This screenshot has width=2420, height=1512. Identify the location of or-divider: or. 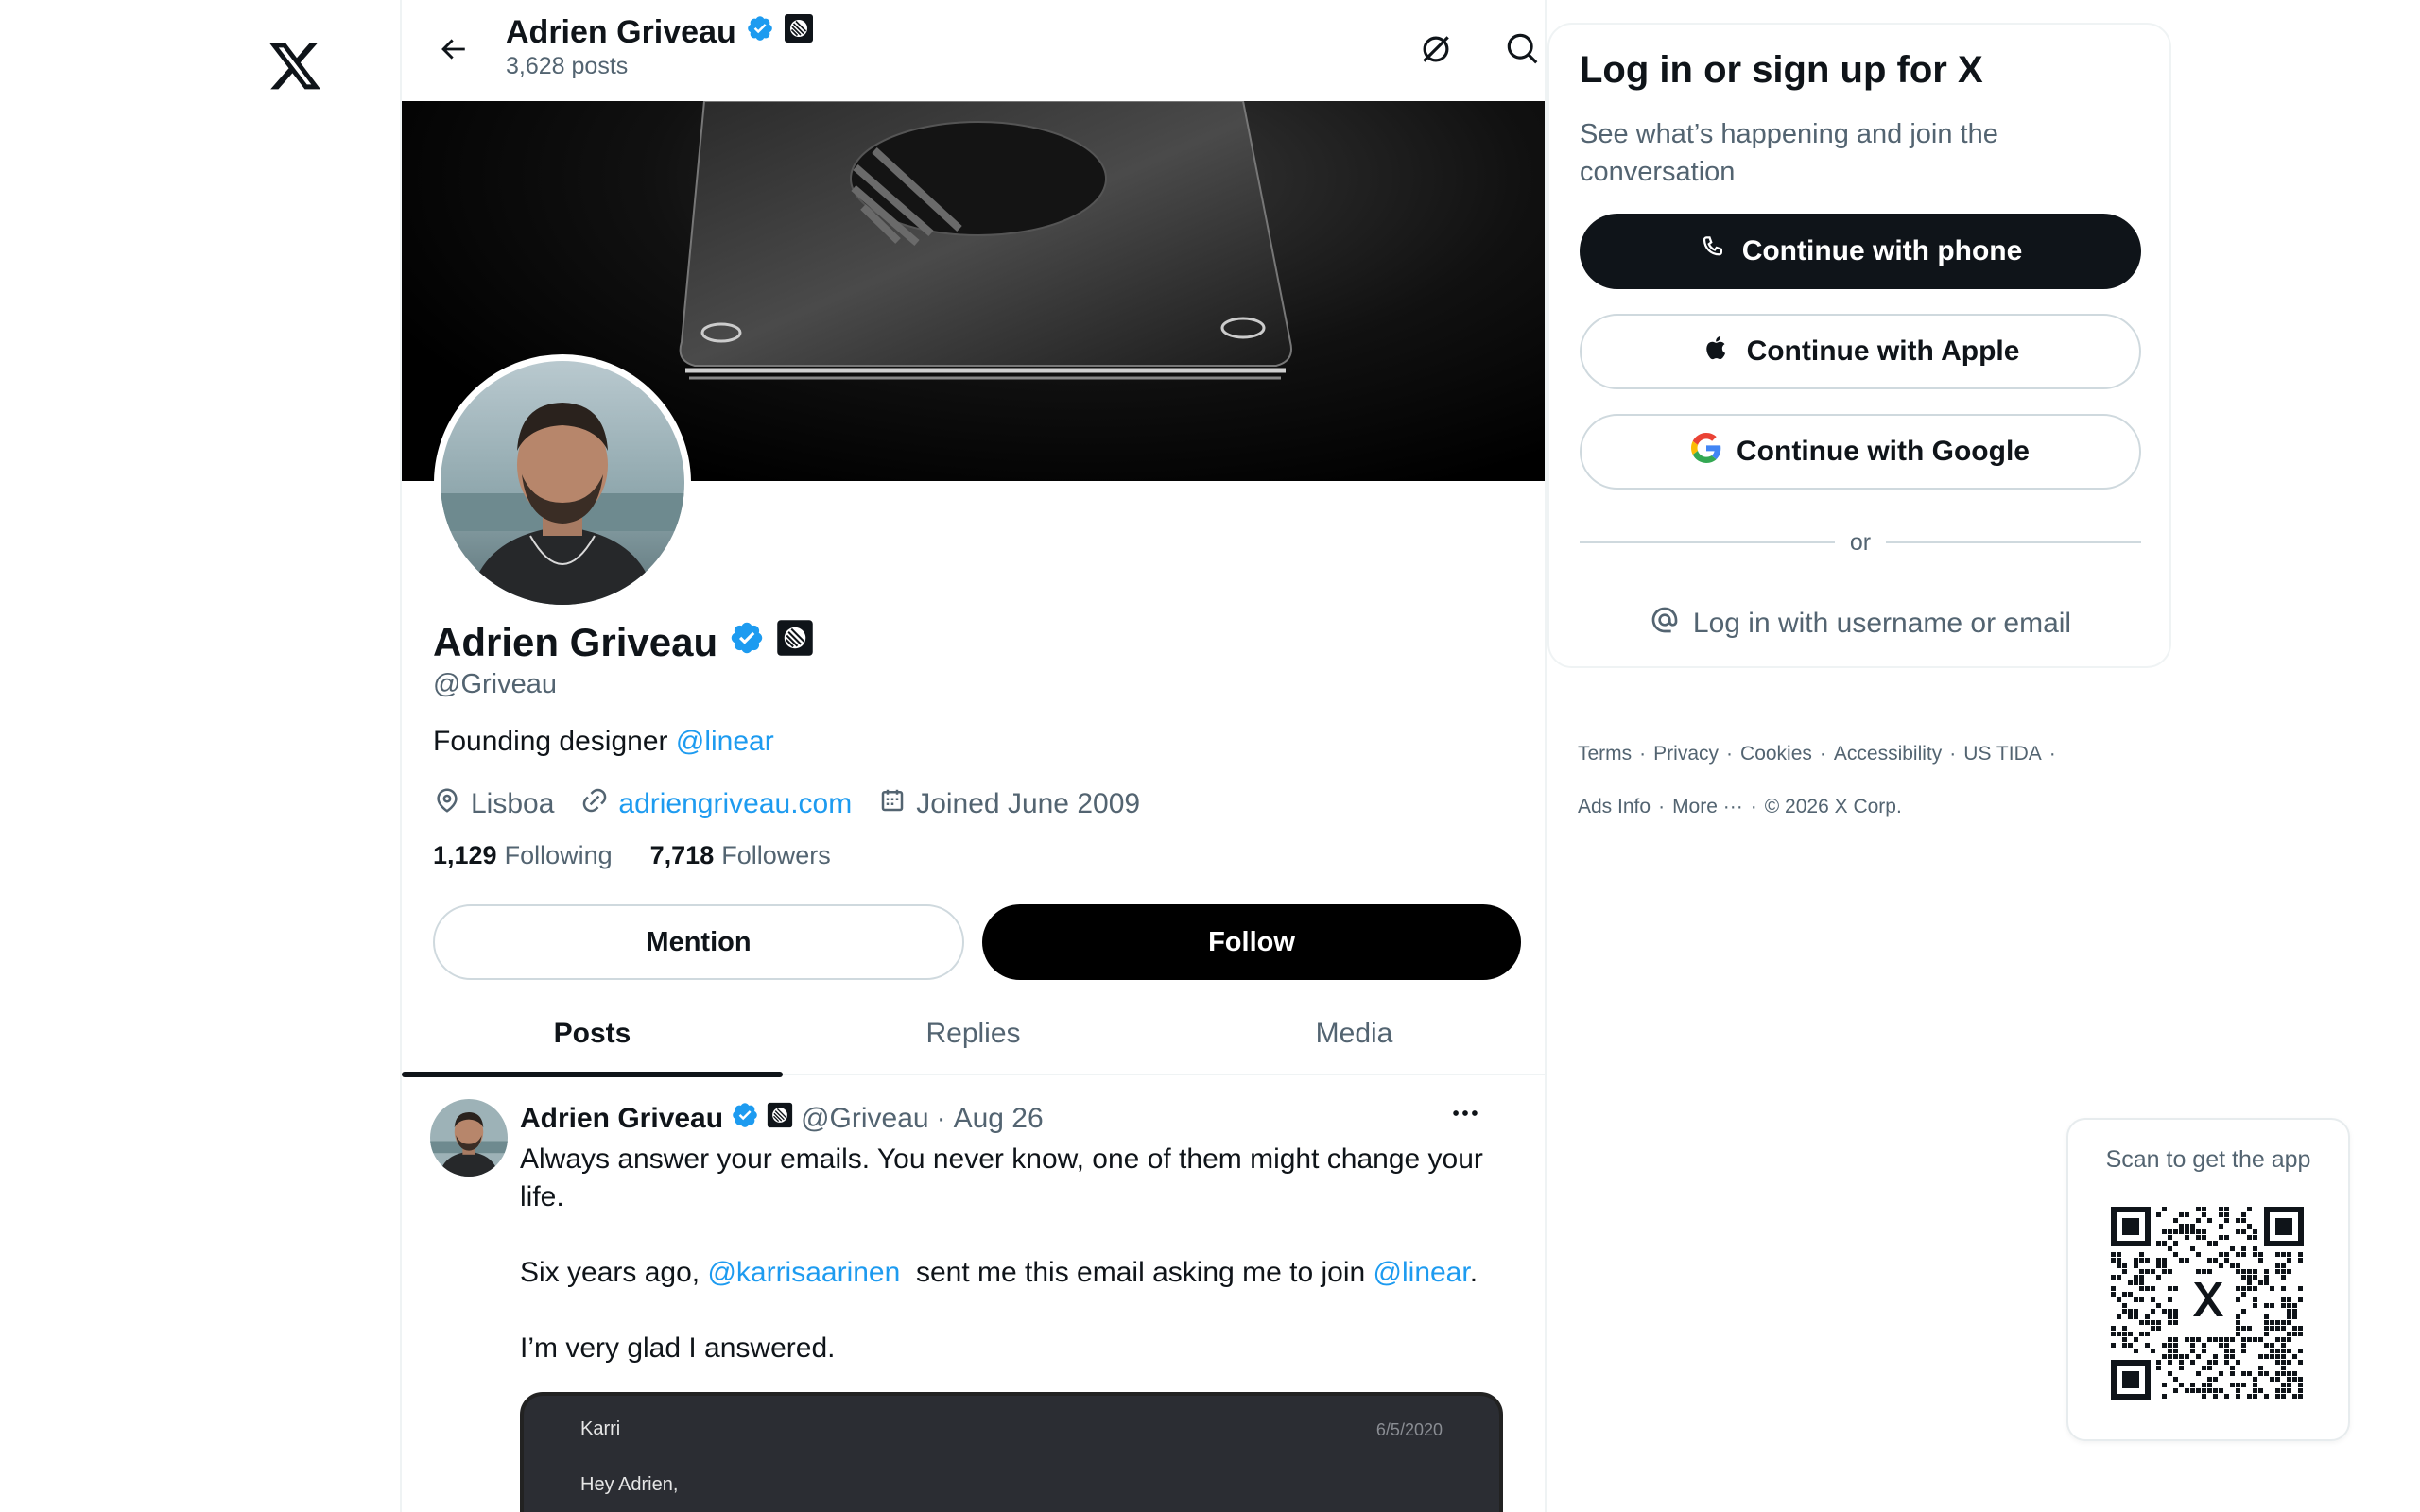
(1861, 542).